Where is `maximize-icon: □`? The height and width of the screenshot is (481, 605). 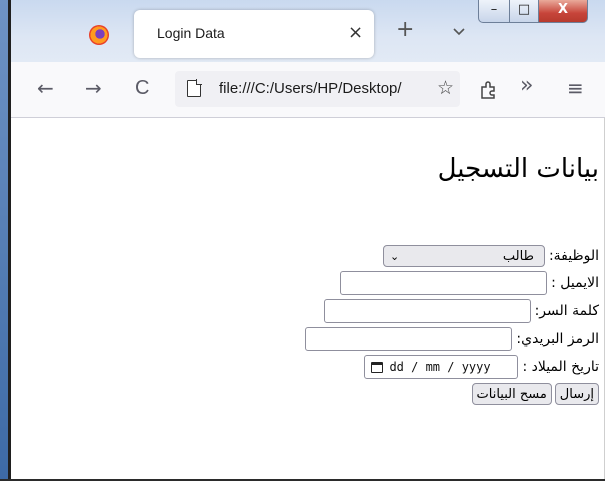 maximize-icon: □ is located at coordinates (524, 9).